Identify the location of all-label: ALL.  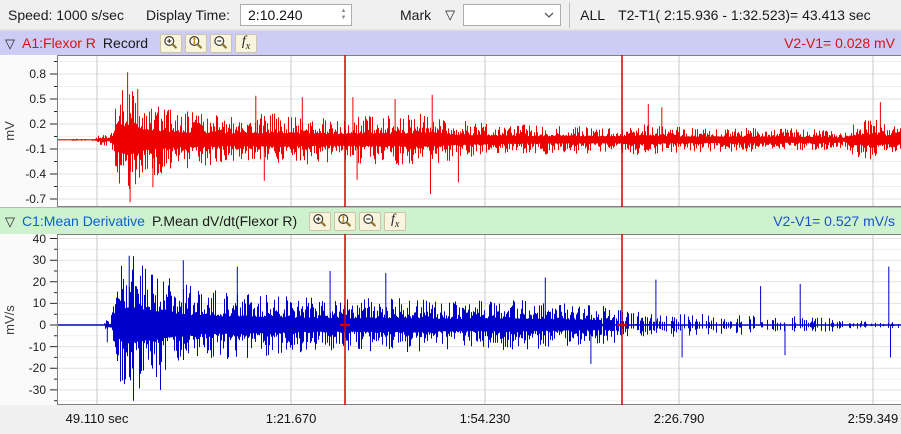
(593, 14).